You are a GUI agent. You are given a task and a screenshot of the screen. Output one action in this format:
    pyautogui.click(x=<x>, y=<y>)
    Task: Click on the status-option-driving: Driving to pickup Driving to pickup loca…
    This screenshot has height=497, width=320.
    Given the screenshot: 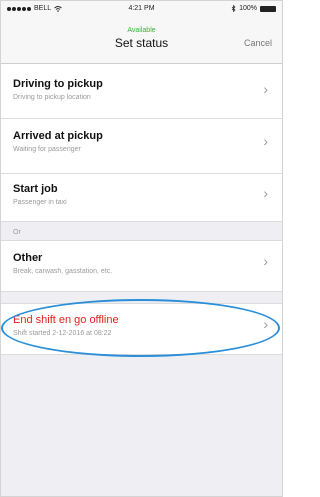 What is the action you would take?
    pyautogui.click(x=141, y=91)
    